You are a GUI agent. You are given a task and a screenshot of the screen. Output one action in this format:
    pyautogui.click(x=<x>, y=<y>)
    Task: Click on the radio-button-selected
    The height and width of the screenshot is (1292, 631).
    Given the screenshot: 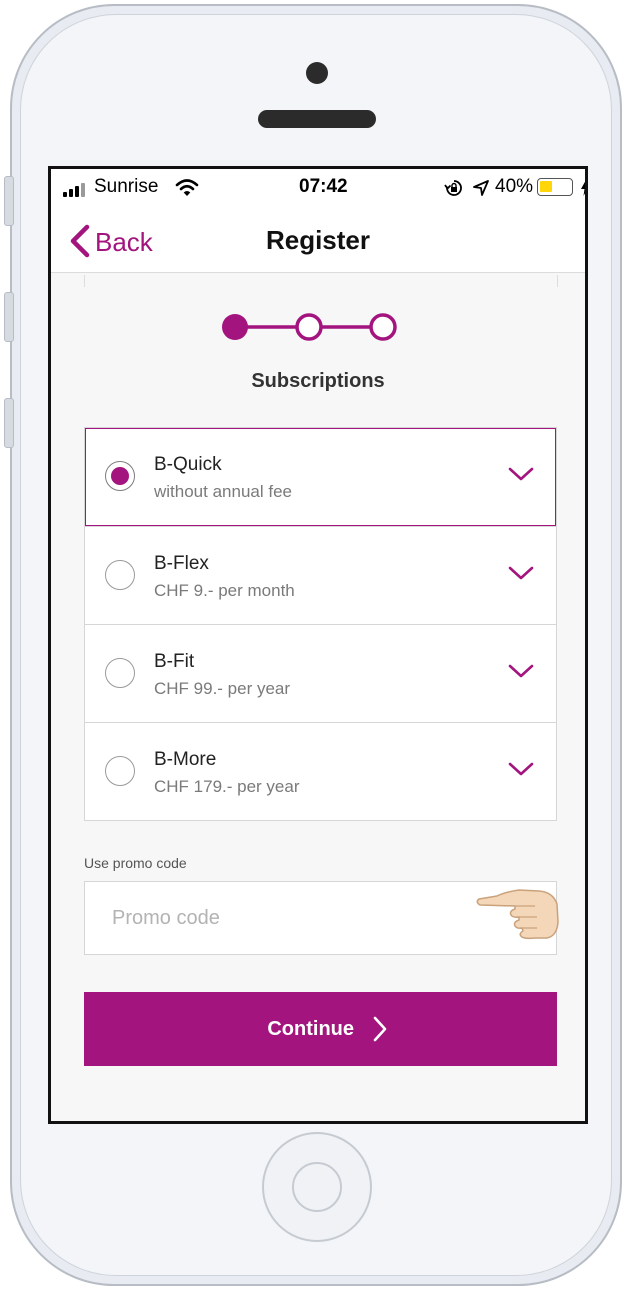 What is the action you would take?
    pyautogui.click(x=120, y=476)
    